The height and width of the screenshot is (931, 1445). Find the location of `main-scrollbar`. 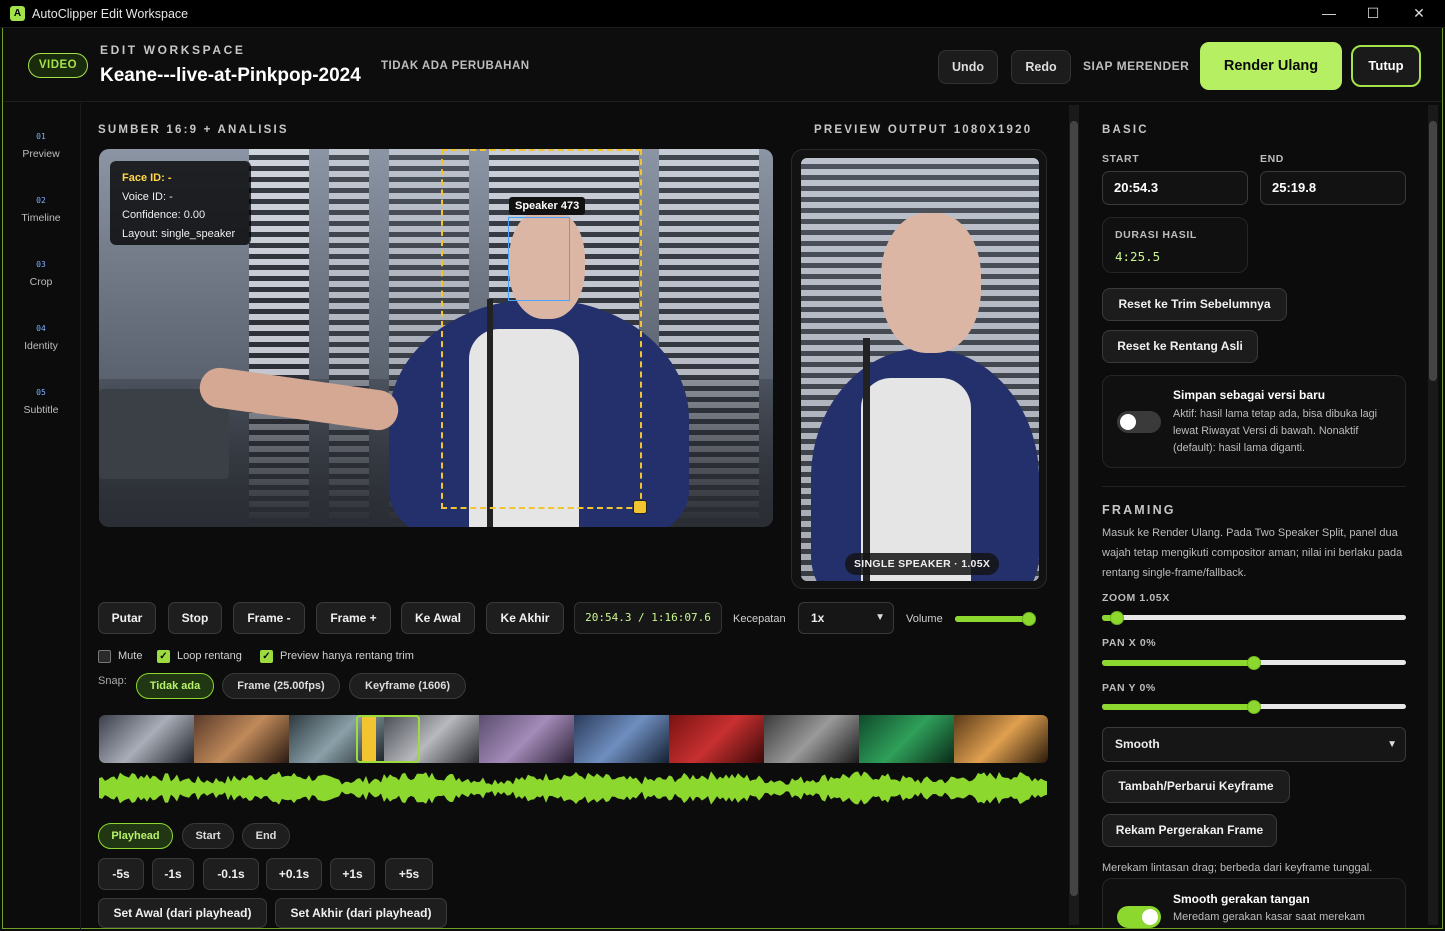

main-scrollbar is located at coordinates (1074, 515).